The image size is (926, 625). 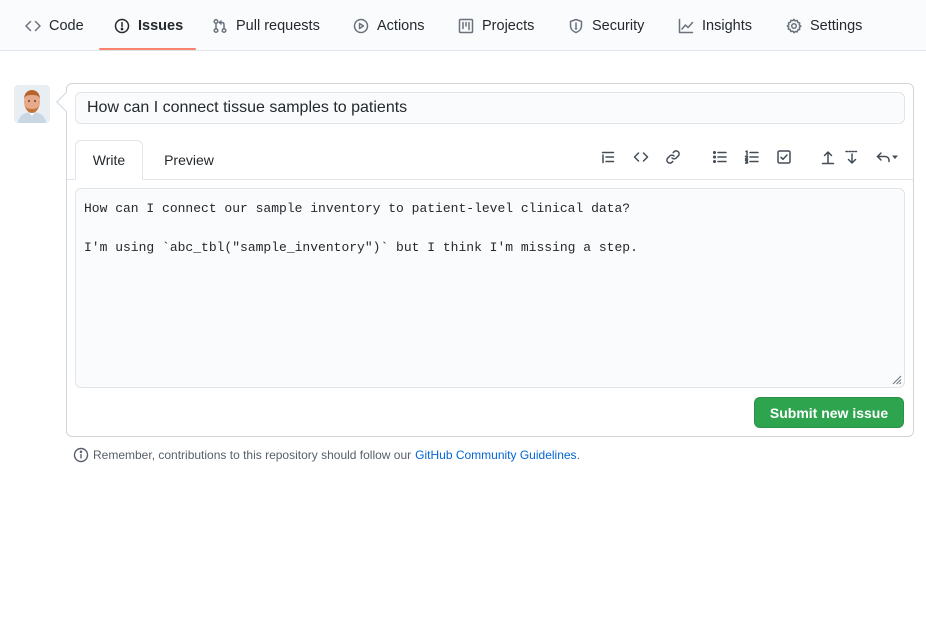 What do you see at coordinates (361, 25) in the screenshot?
I see `play-icon` at bounding box center [361, 25].